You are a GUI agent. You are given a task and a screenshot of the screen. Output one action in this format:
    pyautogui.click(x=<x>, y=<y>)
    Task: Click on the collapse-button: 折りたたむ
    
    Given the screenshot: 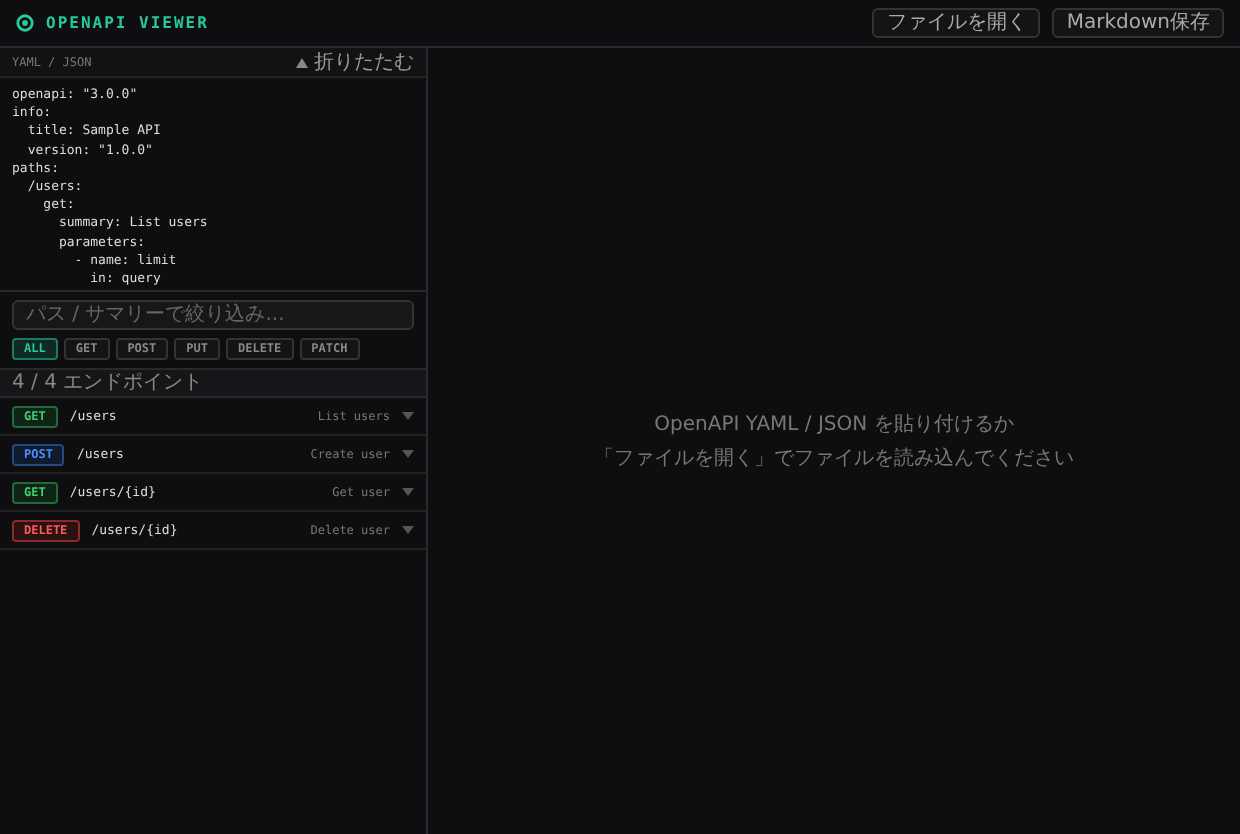 What is the action you would take?
    pyautogui.click(x=355, y=62)
    